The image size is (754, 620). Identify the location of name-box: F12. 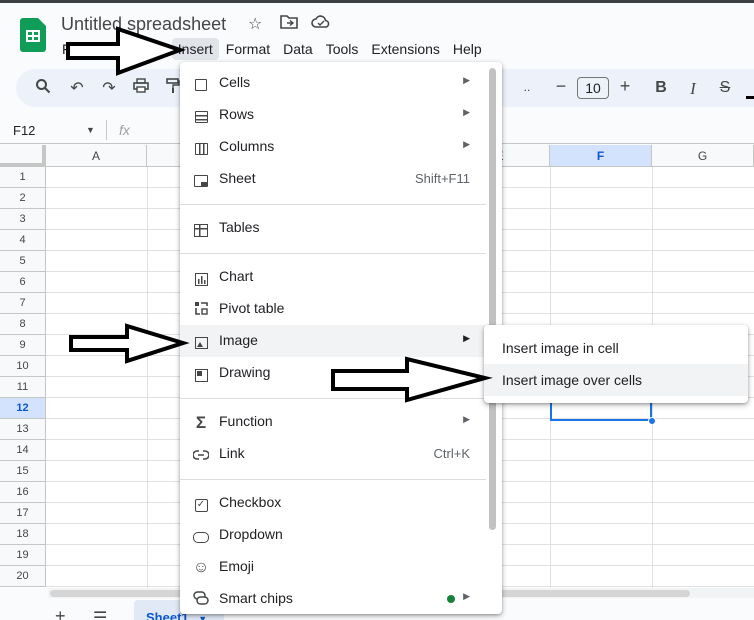
(24, 130).